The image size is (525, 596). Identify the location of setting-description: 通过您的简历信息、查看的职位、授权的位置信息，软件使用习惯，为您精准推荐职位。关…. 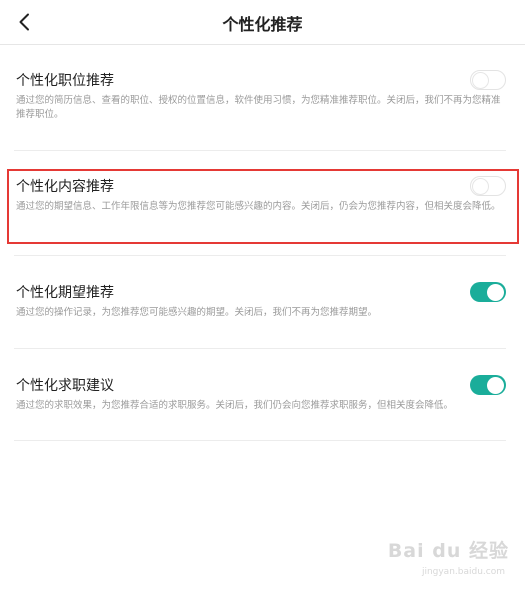
(258, 107).